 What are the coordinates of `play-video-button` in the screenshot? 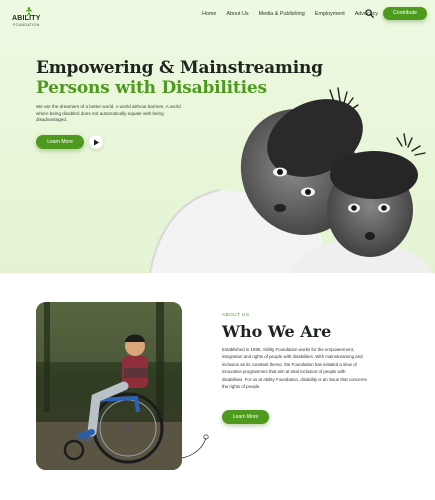 It's located at (96, 142).